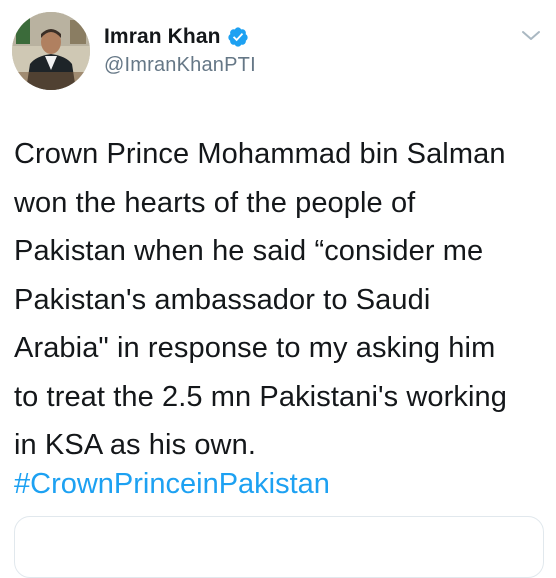 This screenshot has width=556, height=578. I want to click on tweet-header: Imran Khan @ImranKhanPTI, so click(180, 49).